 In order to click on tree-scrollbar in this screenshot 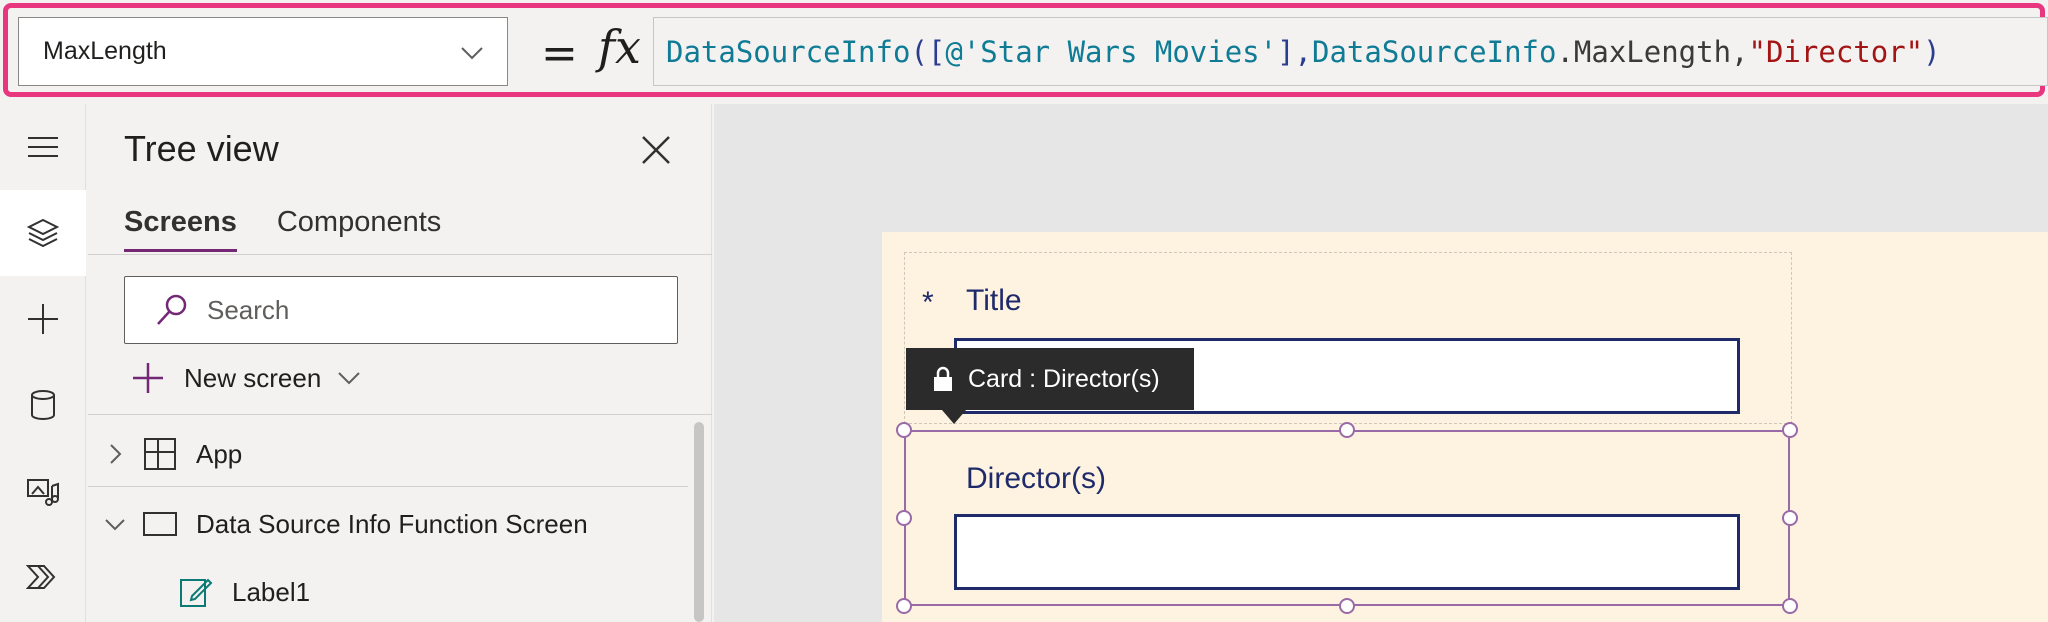, I will do `click(699, 522)`.